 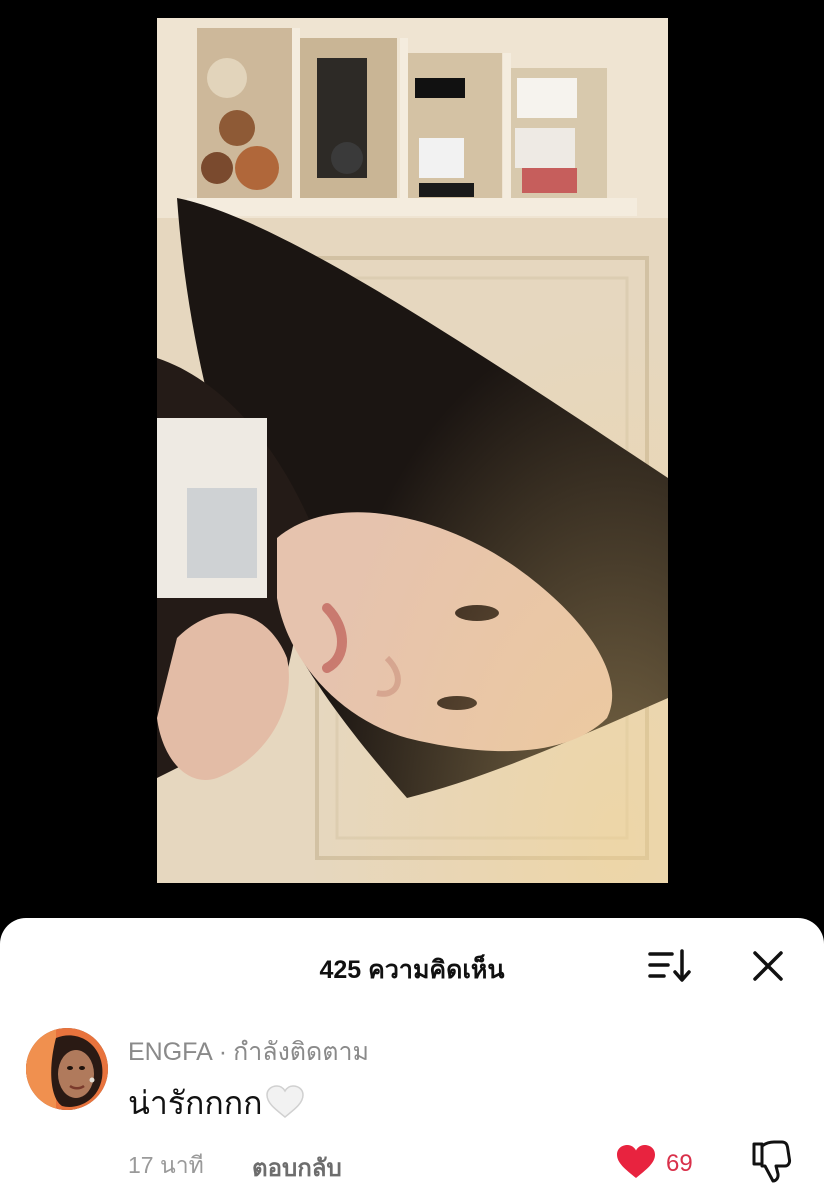 What do you see at coordinates (679, 1163) in the screenshot?
I see `like-count: 69` at bounding box center [679, 1163].